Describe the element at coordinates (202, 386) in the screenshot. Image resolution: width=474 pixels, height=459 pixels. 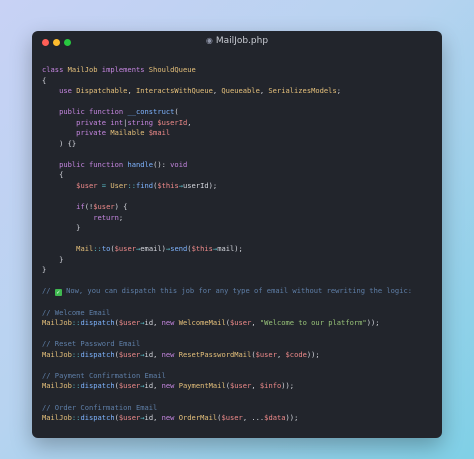
I see `code-token: PaymentMail` at that location.